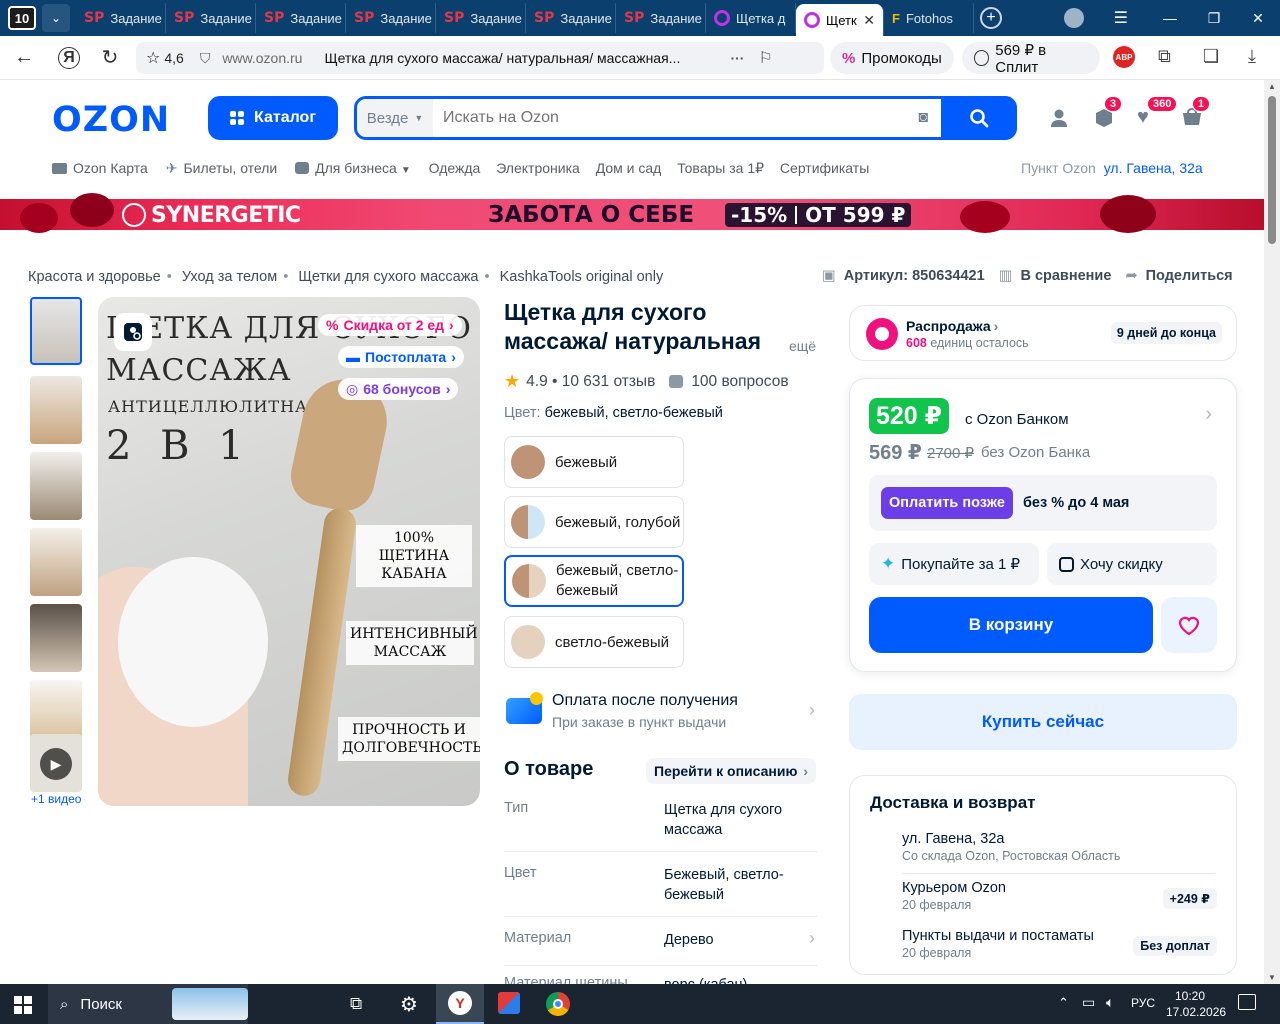  Describe the element at coordinates (751, 18) in the screenshot. I see `browser-tab: Щетка д` at that location.